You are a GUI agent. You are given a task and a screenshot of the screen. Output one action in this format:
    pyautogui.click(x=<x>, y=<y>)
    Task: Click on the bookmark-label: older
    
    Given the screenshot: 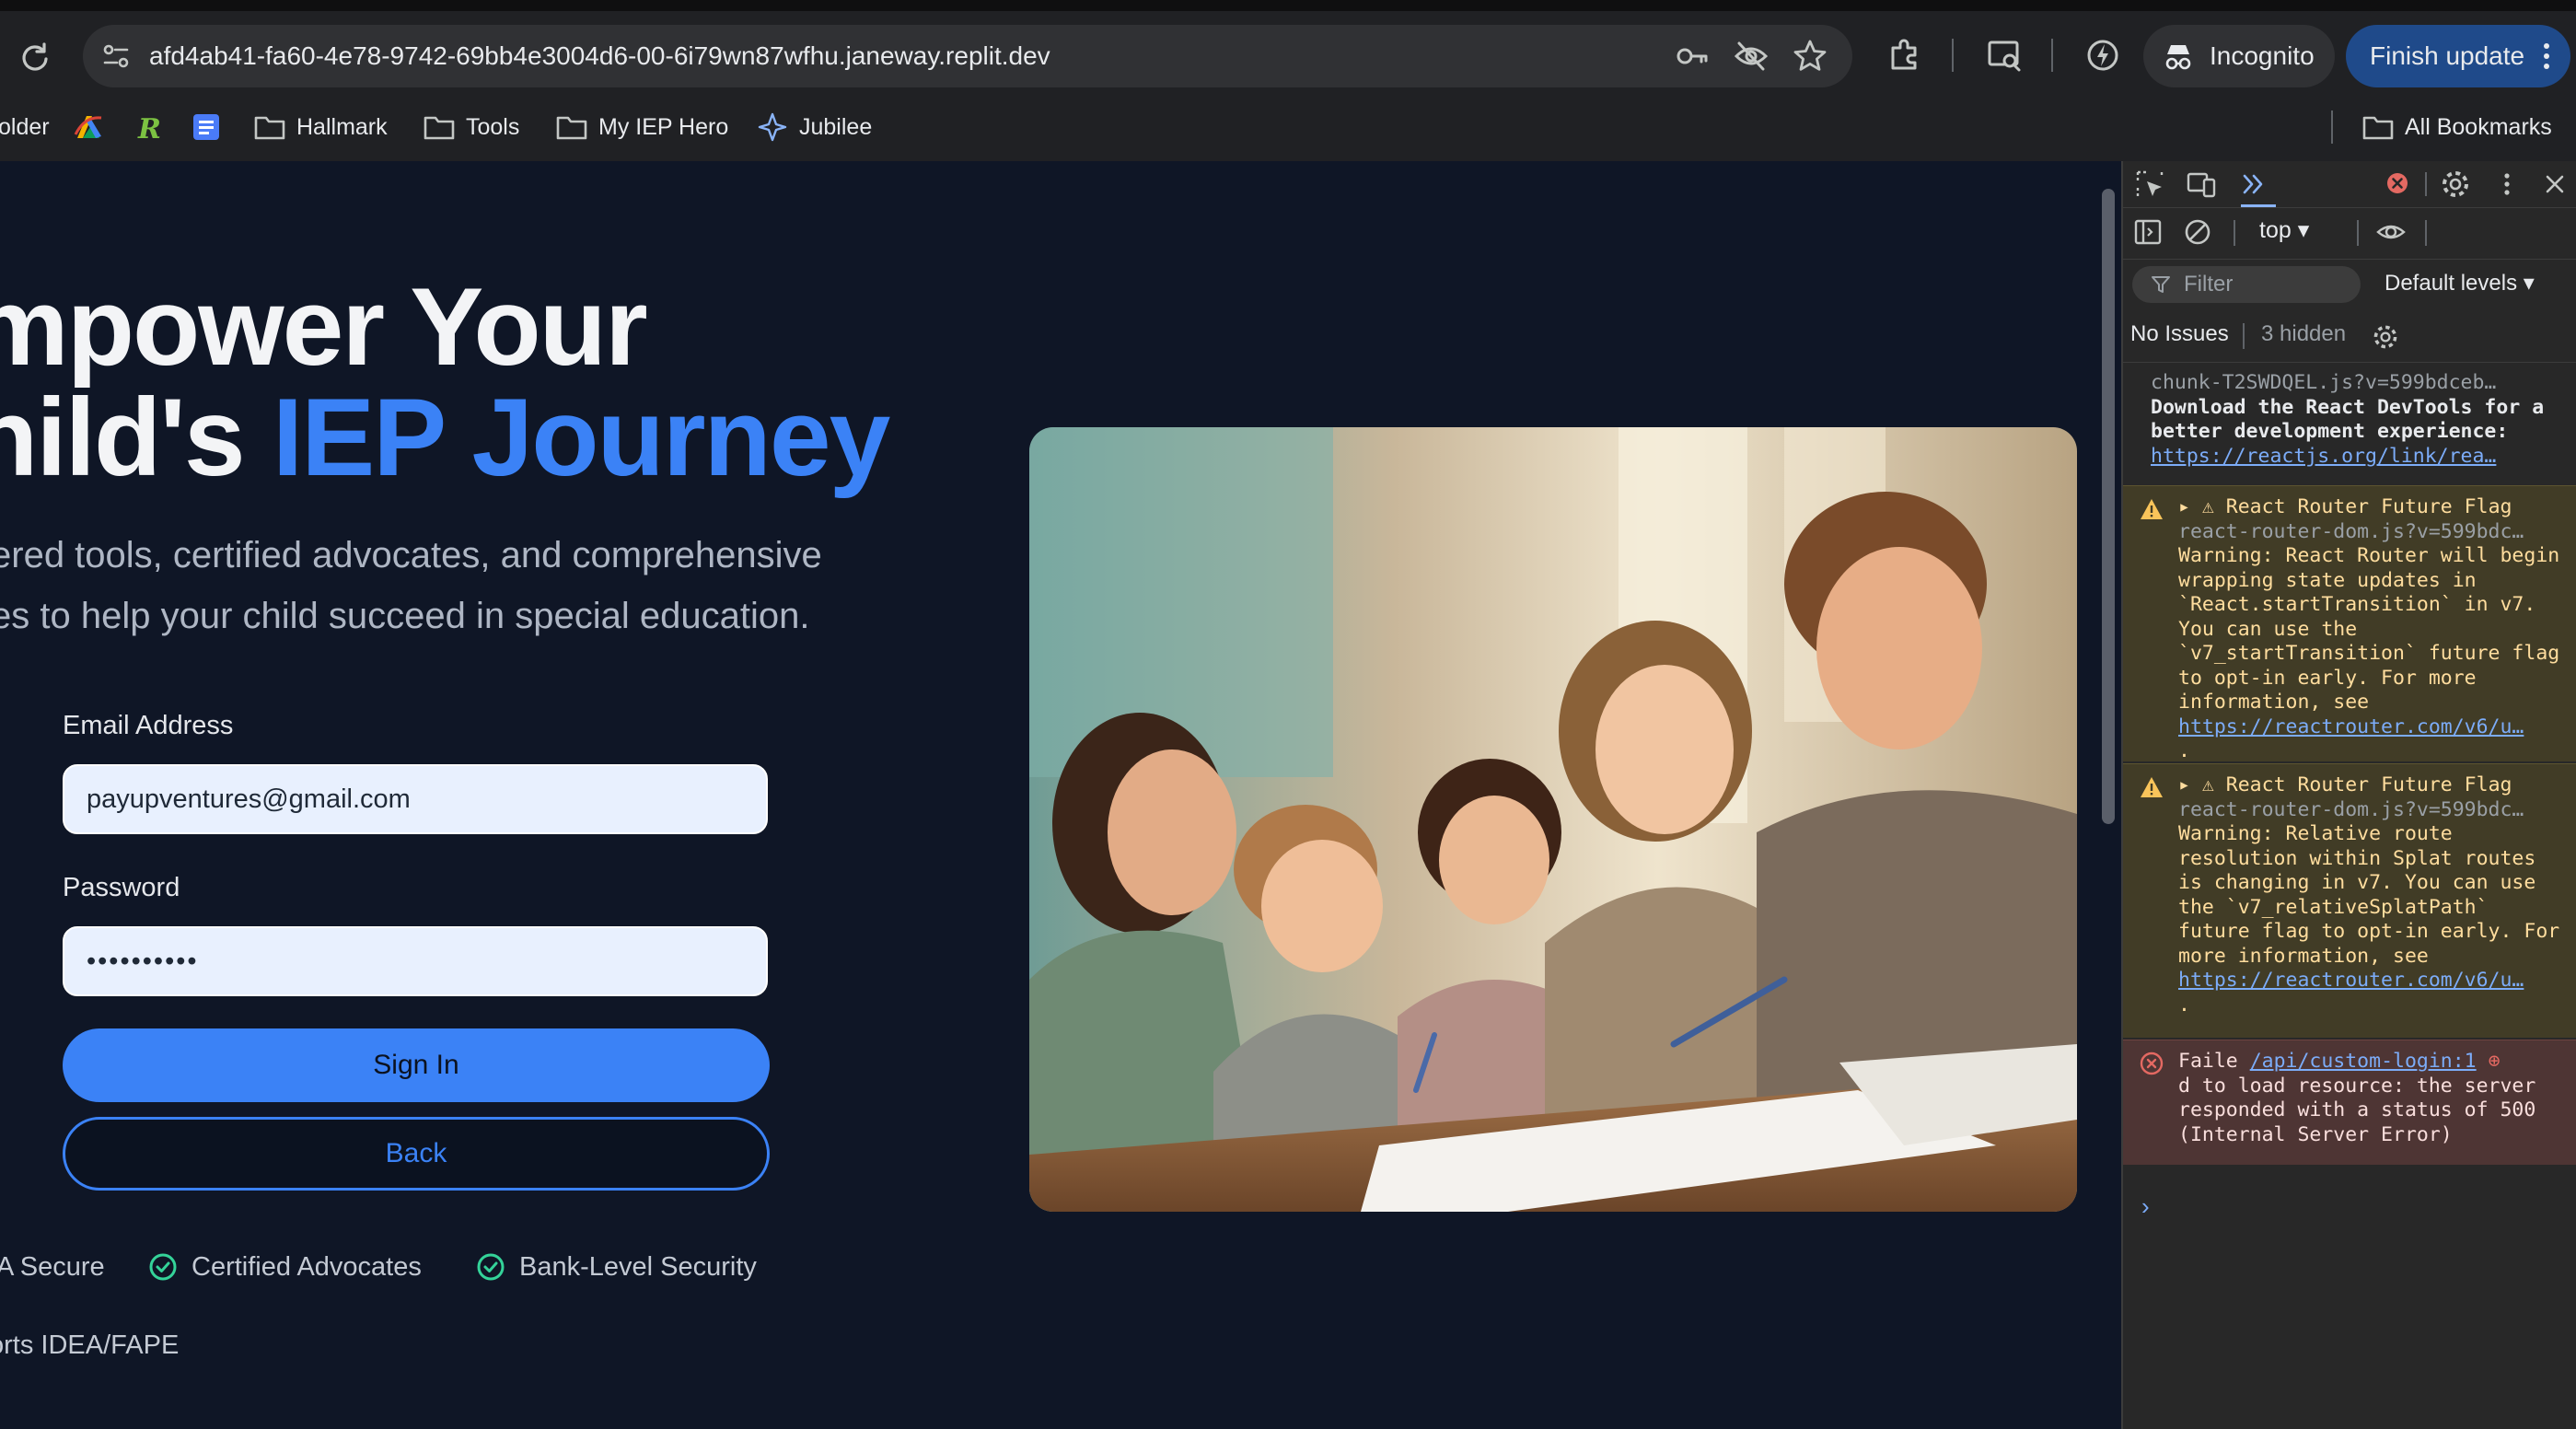 What is the action you would take?
    pyautogui.click(x=25, y=126)
    